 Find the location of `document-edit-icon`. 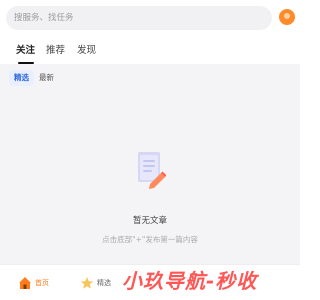

document-edit-icon is located at coordinates (152, 170).